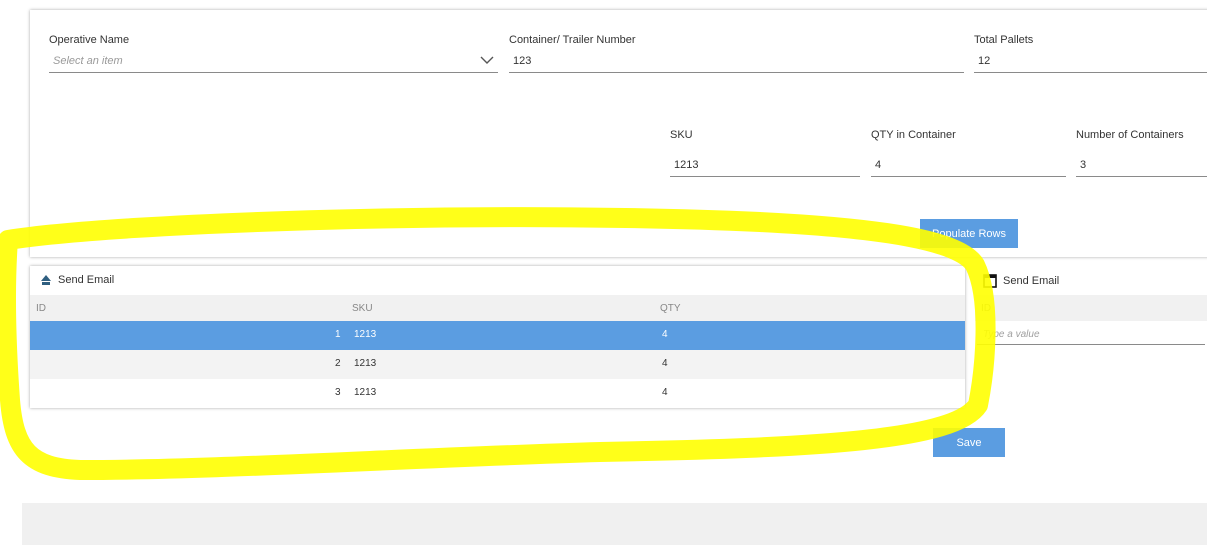  I want to click on qty-value: 4, so click(878, 165).